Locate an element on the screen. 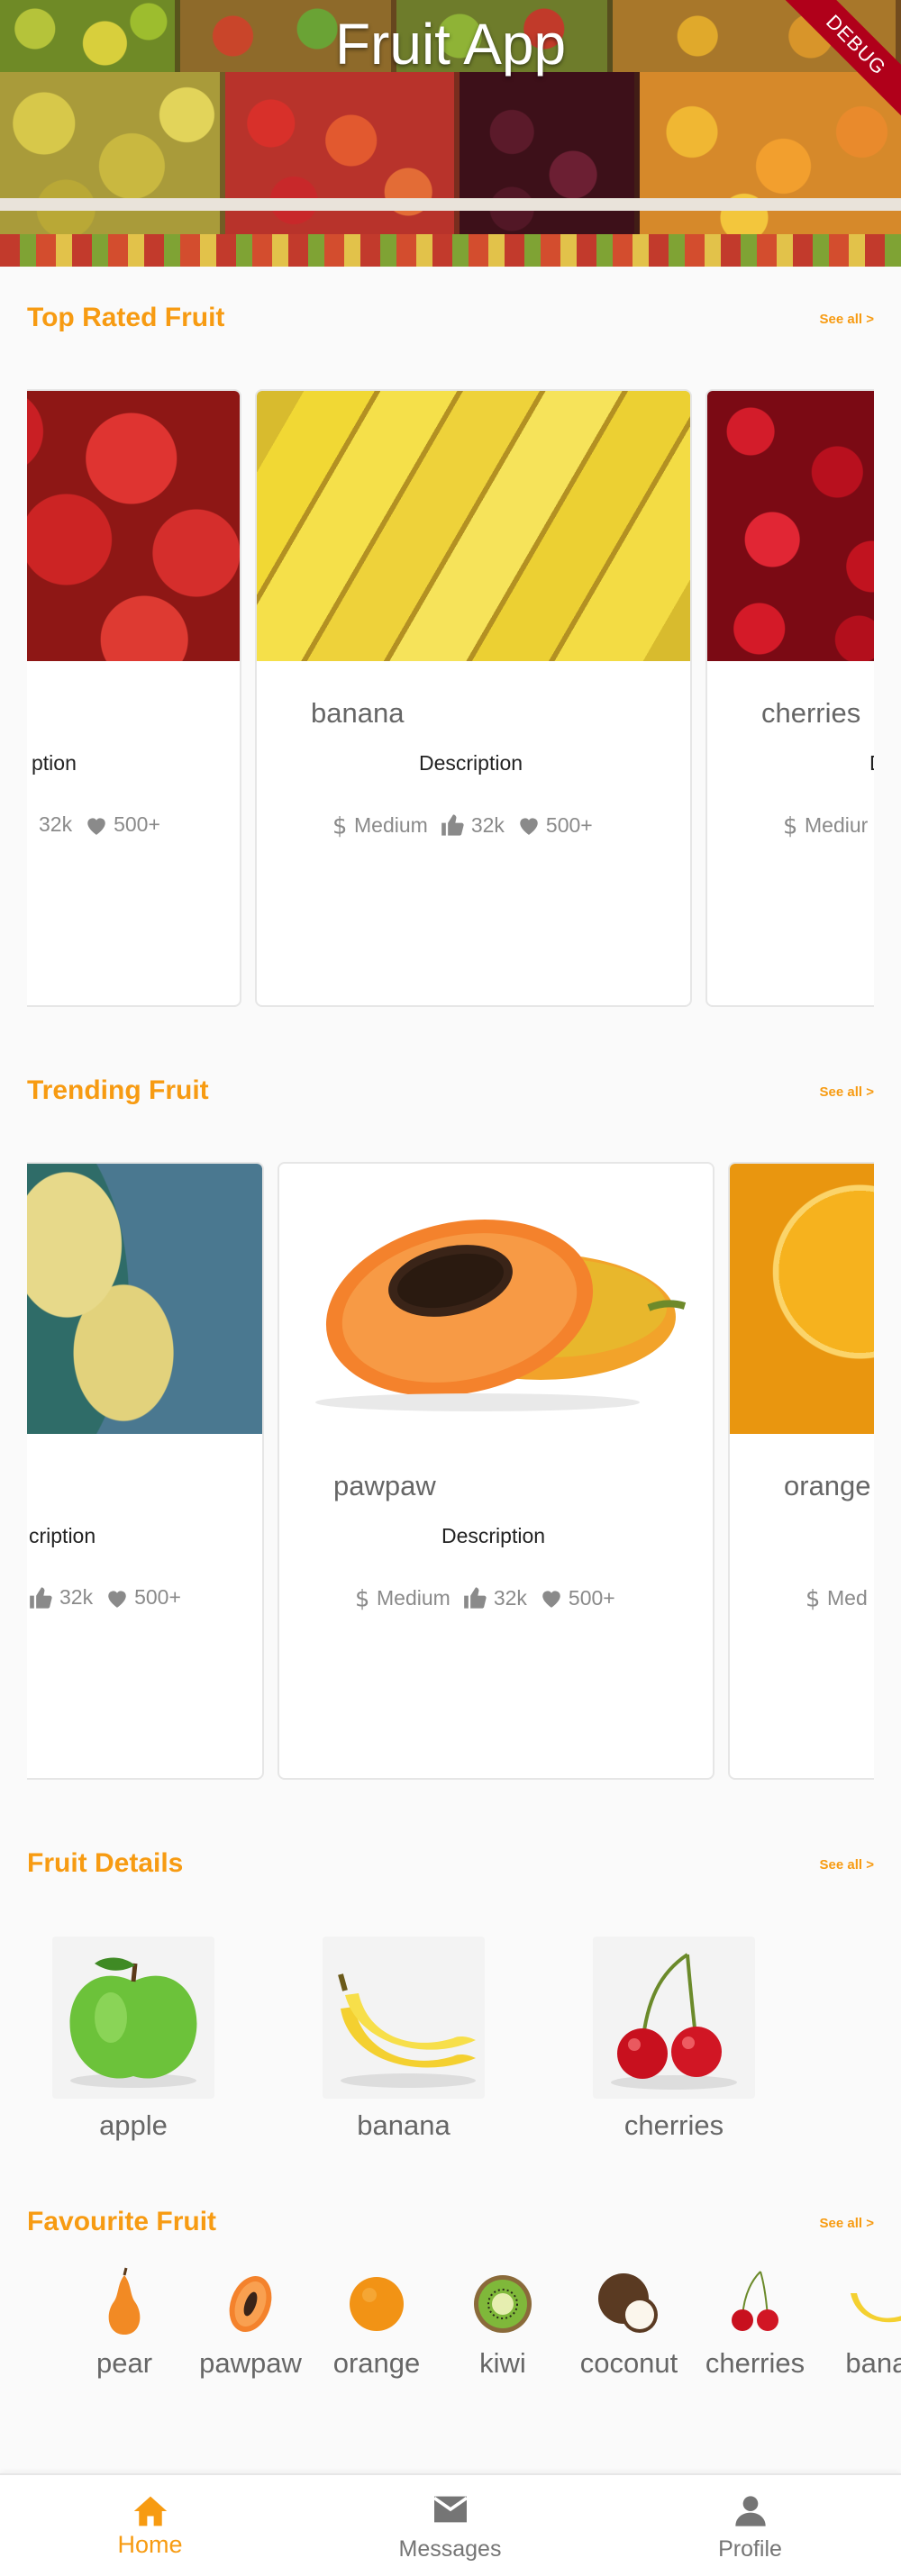 Image resolution: width=901 pixels, height=2576 pixels. favourite-item-banana: banar is located at coordinates (864, 2323).